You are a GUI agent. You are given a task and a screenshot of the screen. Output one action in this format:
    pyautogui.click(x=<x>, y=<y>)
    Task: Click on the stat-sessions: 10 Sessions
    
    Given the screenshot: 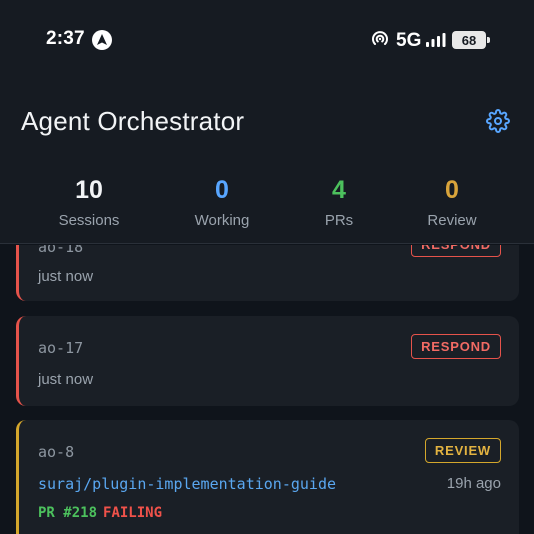 What is the action you would take?
    pyautogui.click(x=89, y=202)
    